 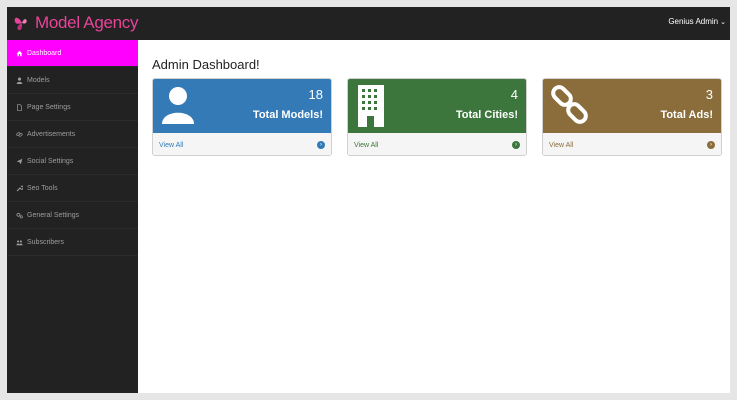 I want to click on sidebar-item-label: Seo Tools, so click(x=42, y=188).